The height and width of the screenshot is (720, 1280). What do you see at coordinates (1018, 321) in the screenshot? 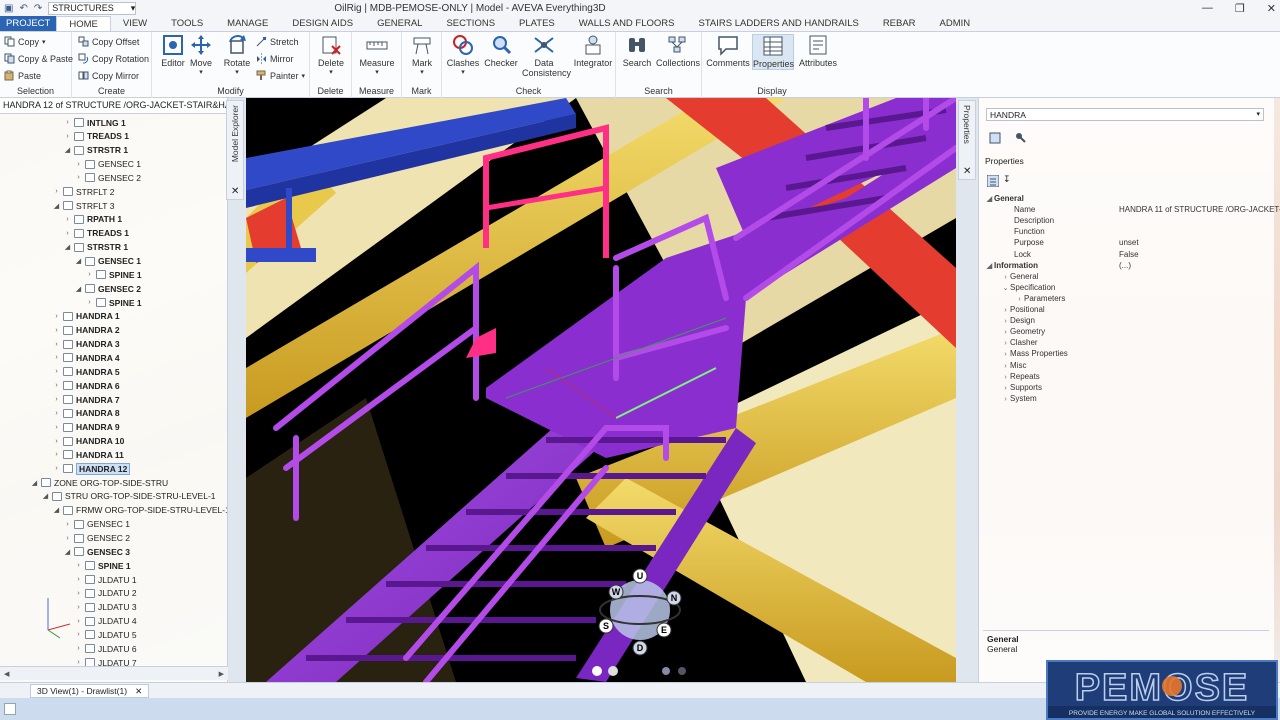
I see `property-category: › Design` at bounding box center [1018, 321].